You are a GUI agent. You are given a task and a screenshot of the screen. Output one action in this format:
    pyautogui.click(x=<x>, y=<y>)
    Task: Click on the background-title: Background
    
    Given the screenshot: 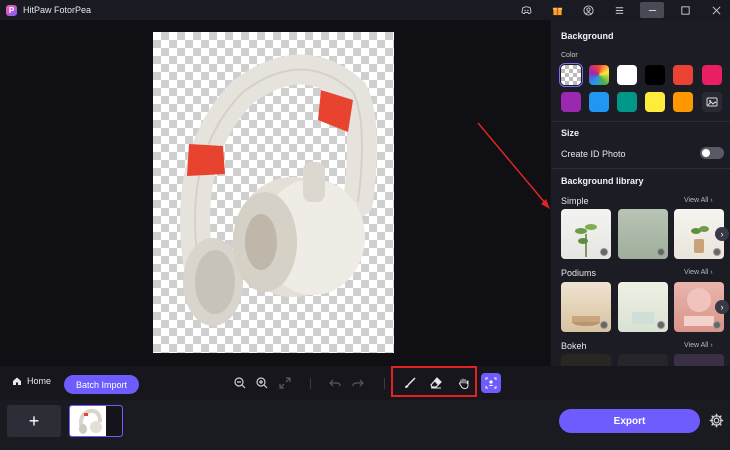 What is the action you would take?
    pyautogui.click(x=587, y=36)
    